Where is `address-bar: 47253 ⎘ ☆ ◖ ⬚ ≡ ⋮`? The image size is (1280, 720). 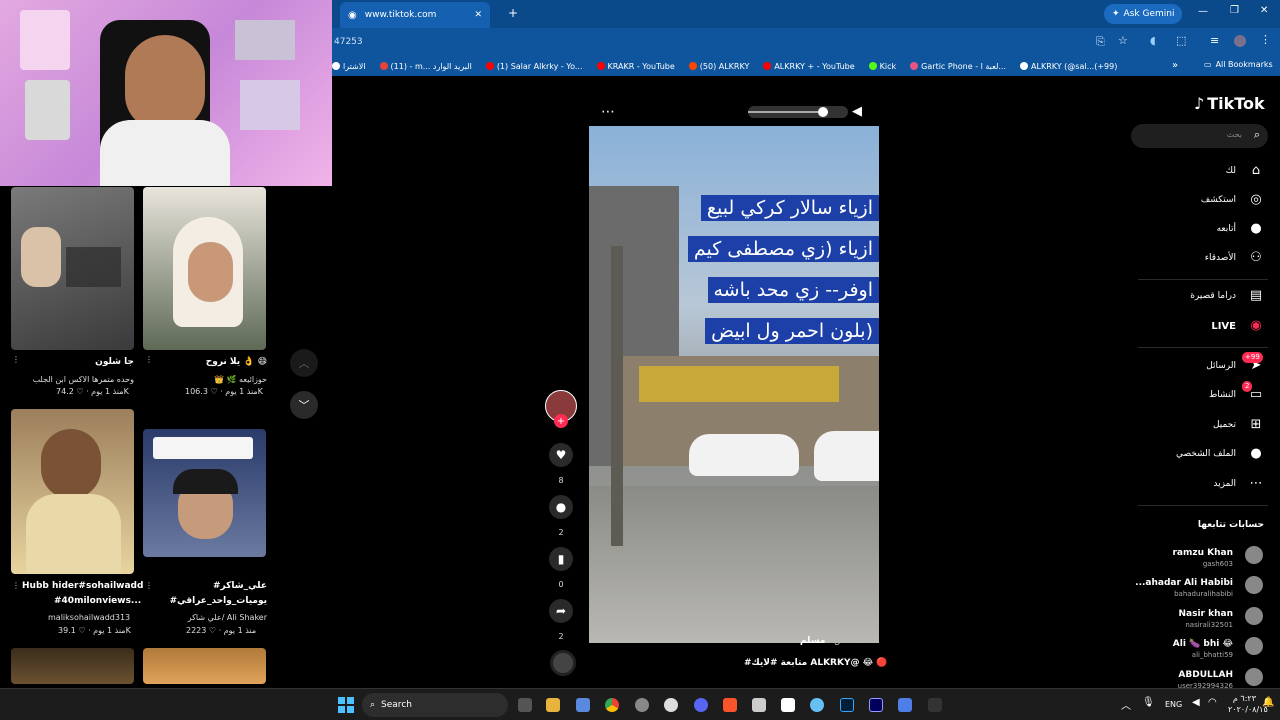
address-bar: 47253 ⎘ ☆ ◖ ⬚ ≡ ⋮ is located at coordinates (806, 42).